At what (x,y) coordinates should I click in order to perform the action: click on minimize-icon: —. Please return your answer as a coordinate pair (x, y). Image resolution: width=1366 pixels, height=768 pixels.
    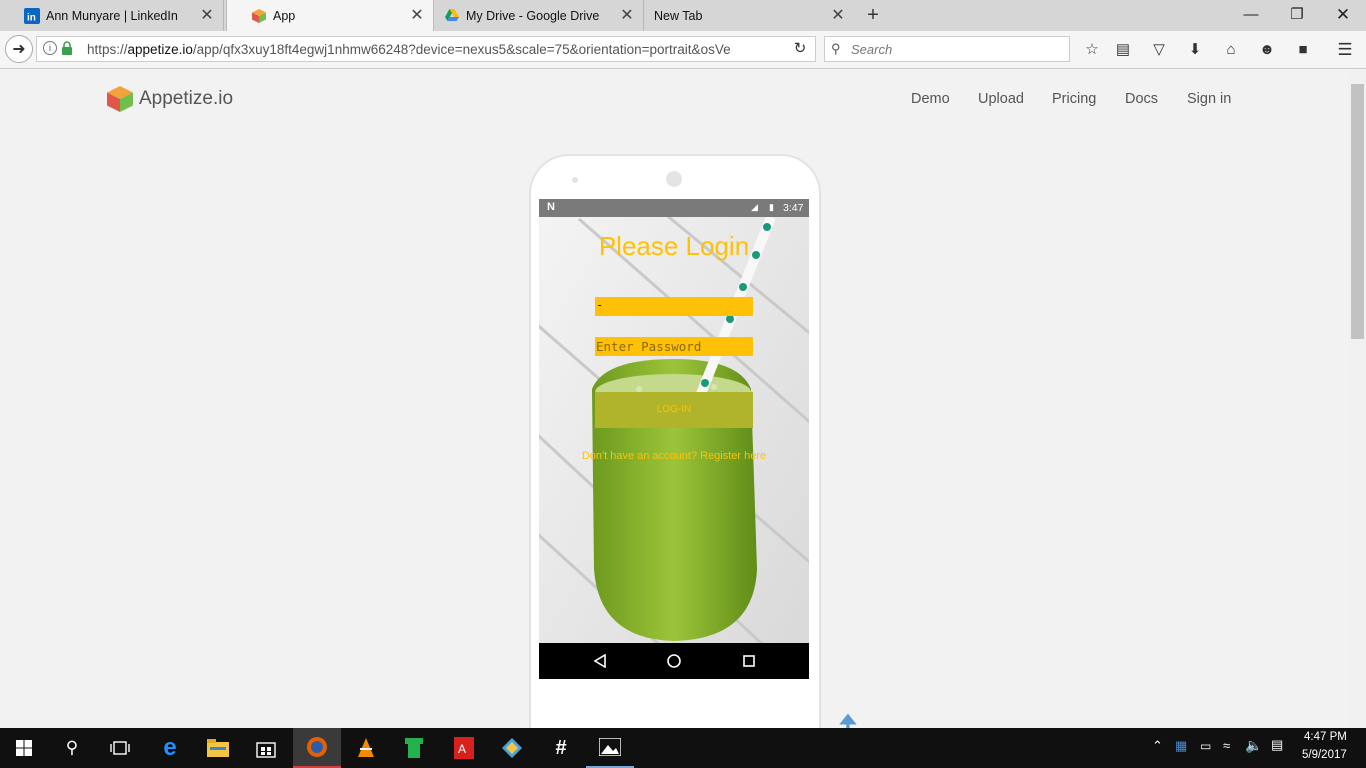
    Looking at the image, I should click on (1251, 15).